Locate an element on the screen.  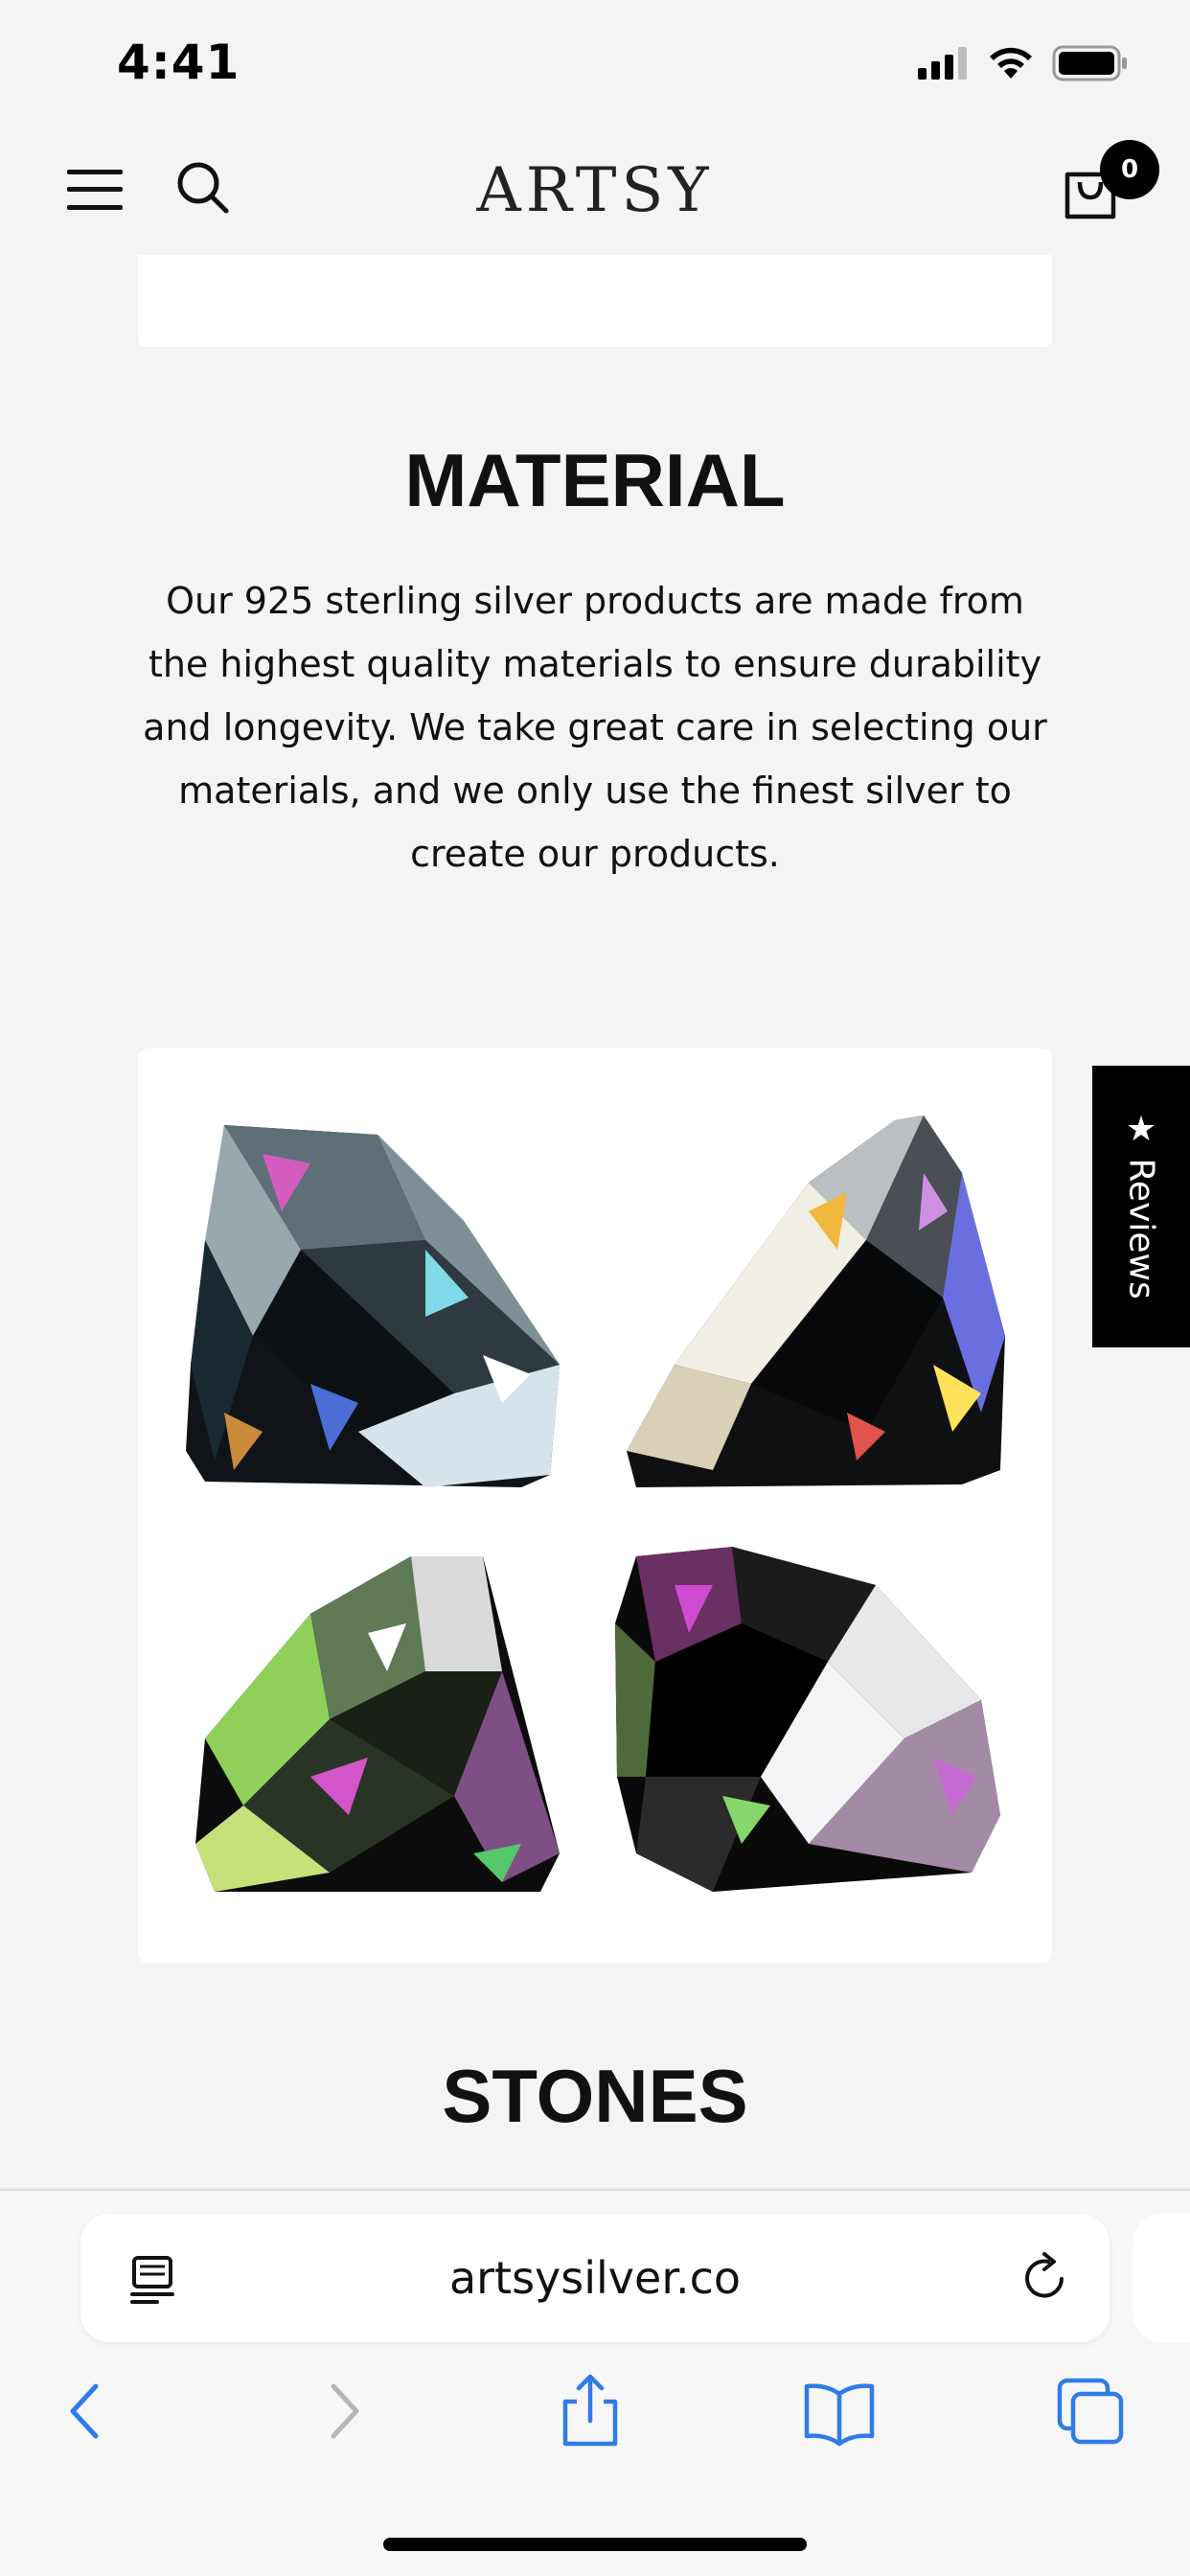
site-logo: ARTSY is located at coordinates (595, 190).